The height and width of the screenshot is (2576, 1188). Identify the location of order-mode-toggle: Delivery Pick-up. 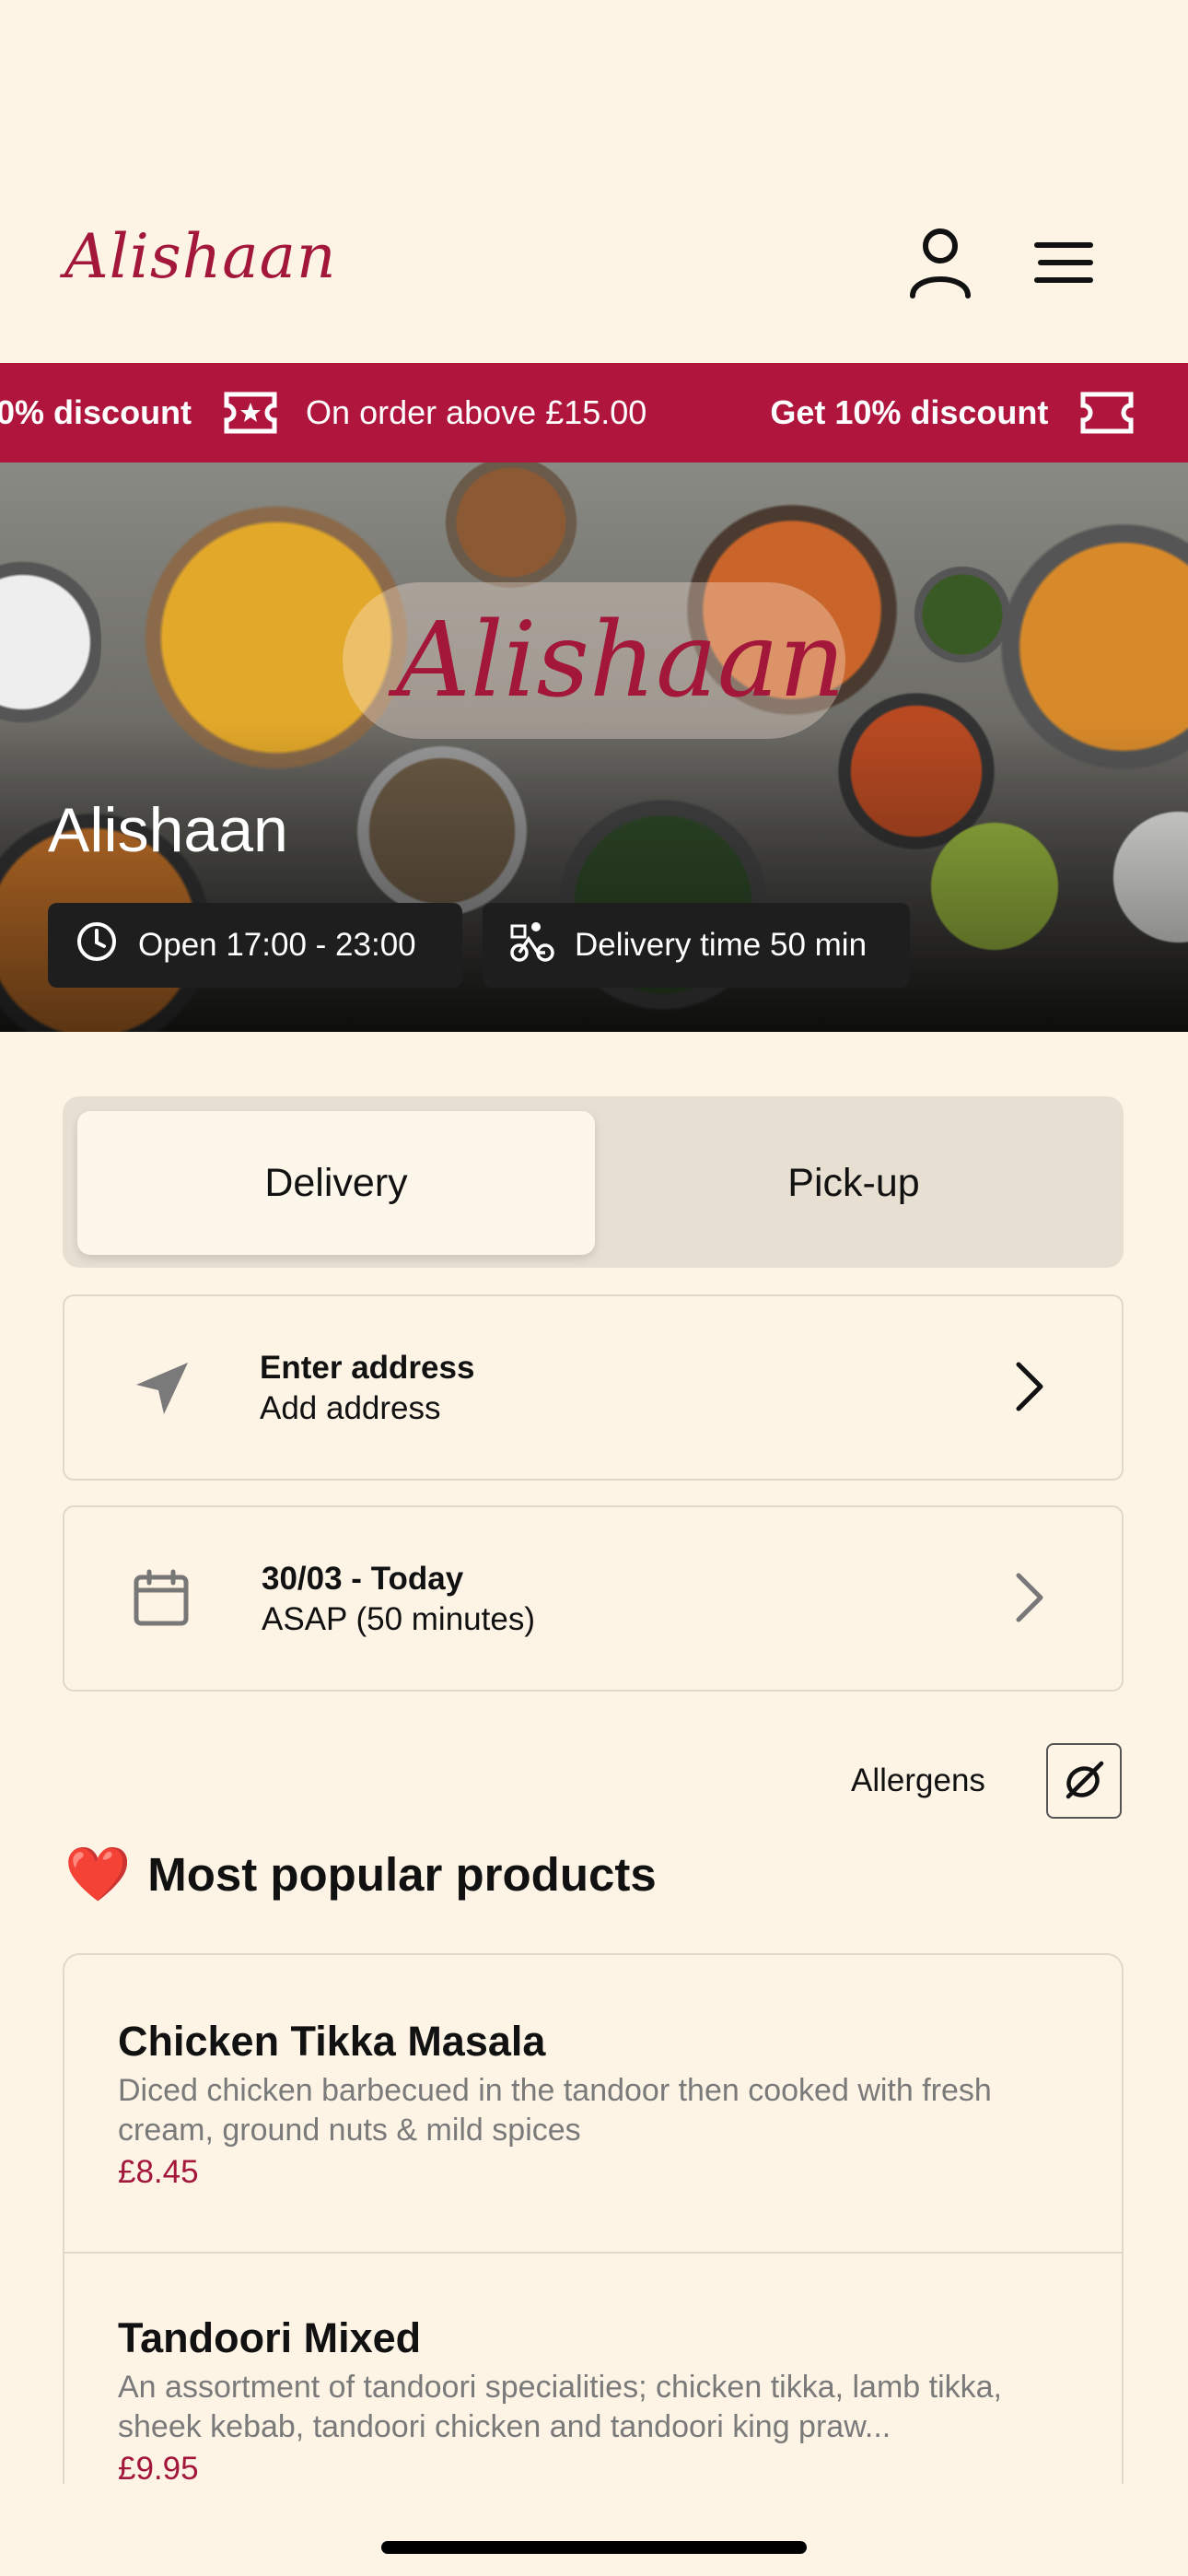
(593, 1182).